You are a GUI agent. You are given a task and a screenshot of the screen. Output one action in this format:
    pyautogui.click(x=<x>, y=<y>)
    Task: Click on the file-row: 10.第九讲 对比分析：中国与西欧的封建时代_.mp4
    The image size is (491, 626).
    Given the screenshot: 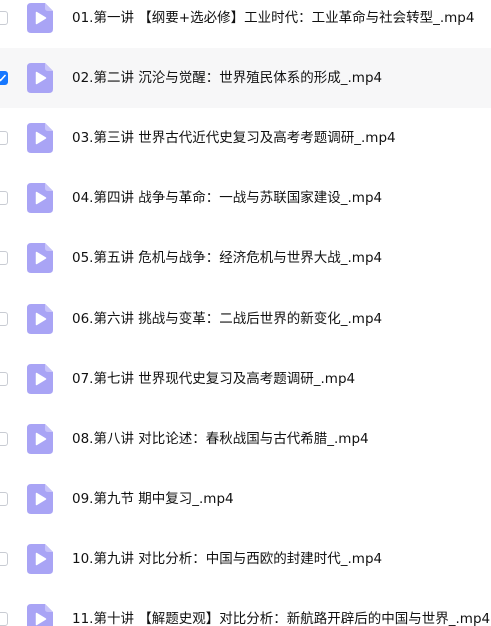 What is the action you would take?
    pyautogui.click(x=245, y=559)
    